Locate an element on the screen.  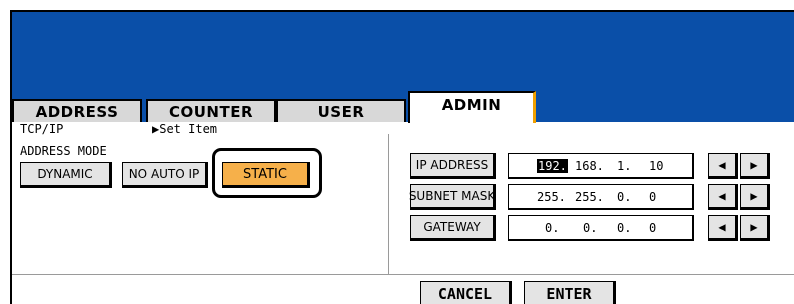
mask-octet-1: 255. is located at coordinates (551, 197).